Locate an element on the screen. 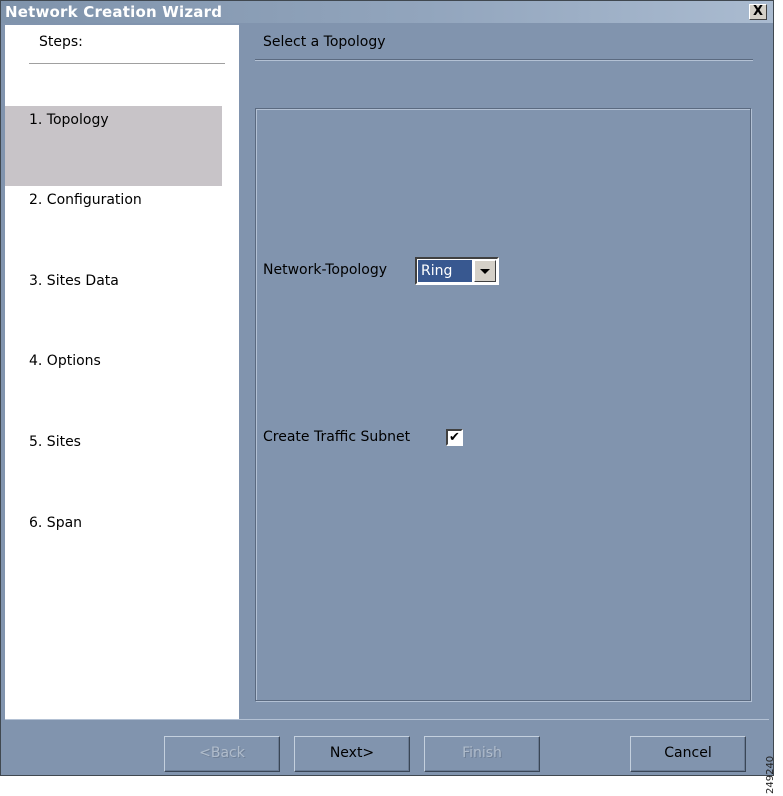  cancel-button: Cancel is located at coordinates (688, 754).